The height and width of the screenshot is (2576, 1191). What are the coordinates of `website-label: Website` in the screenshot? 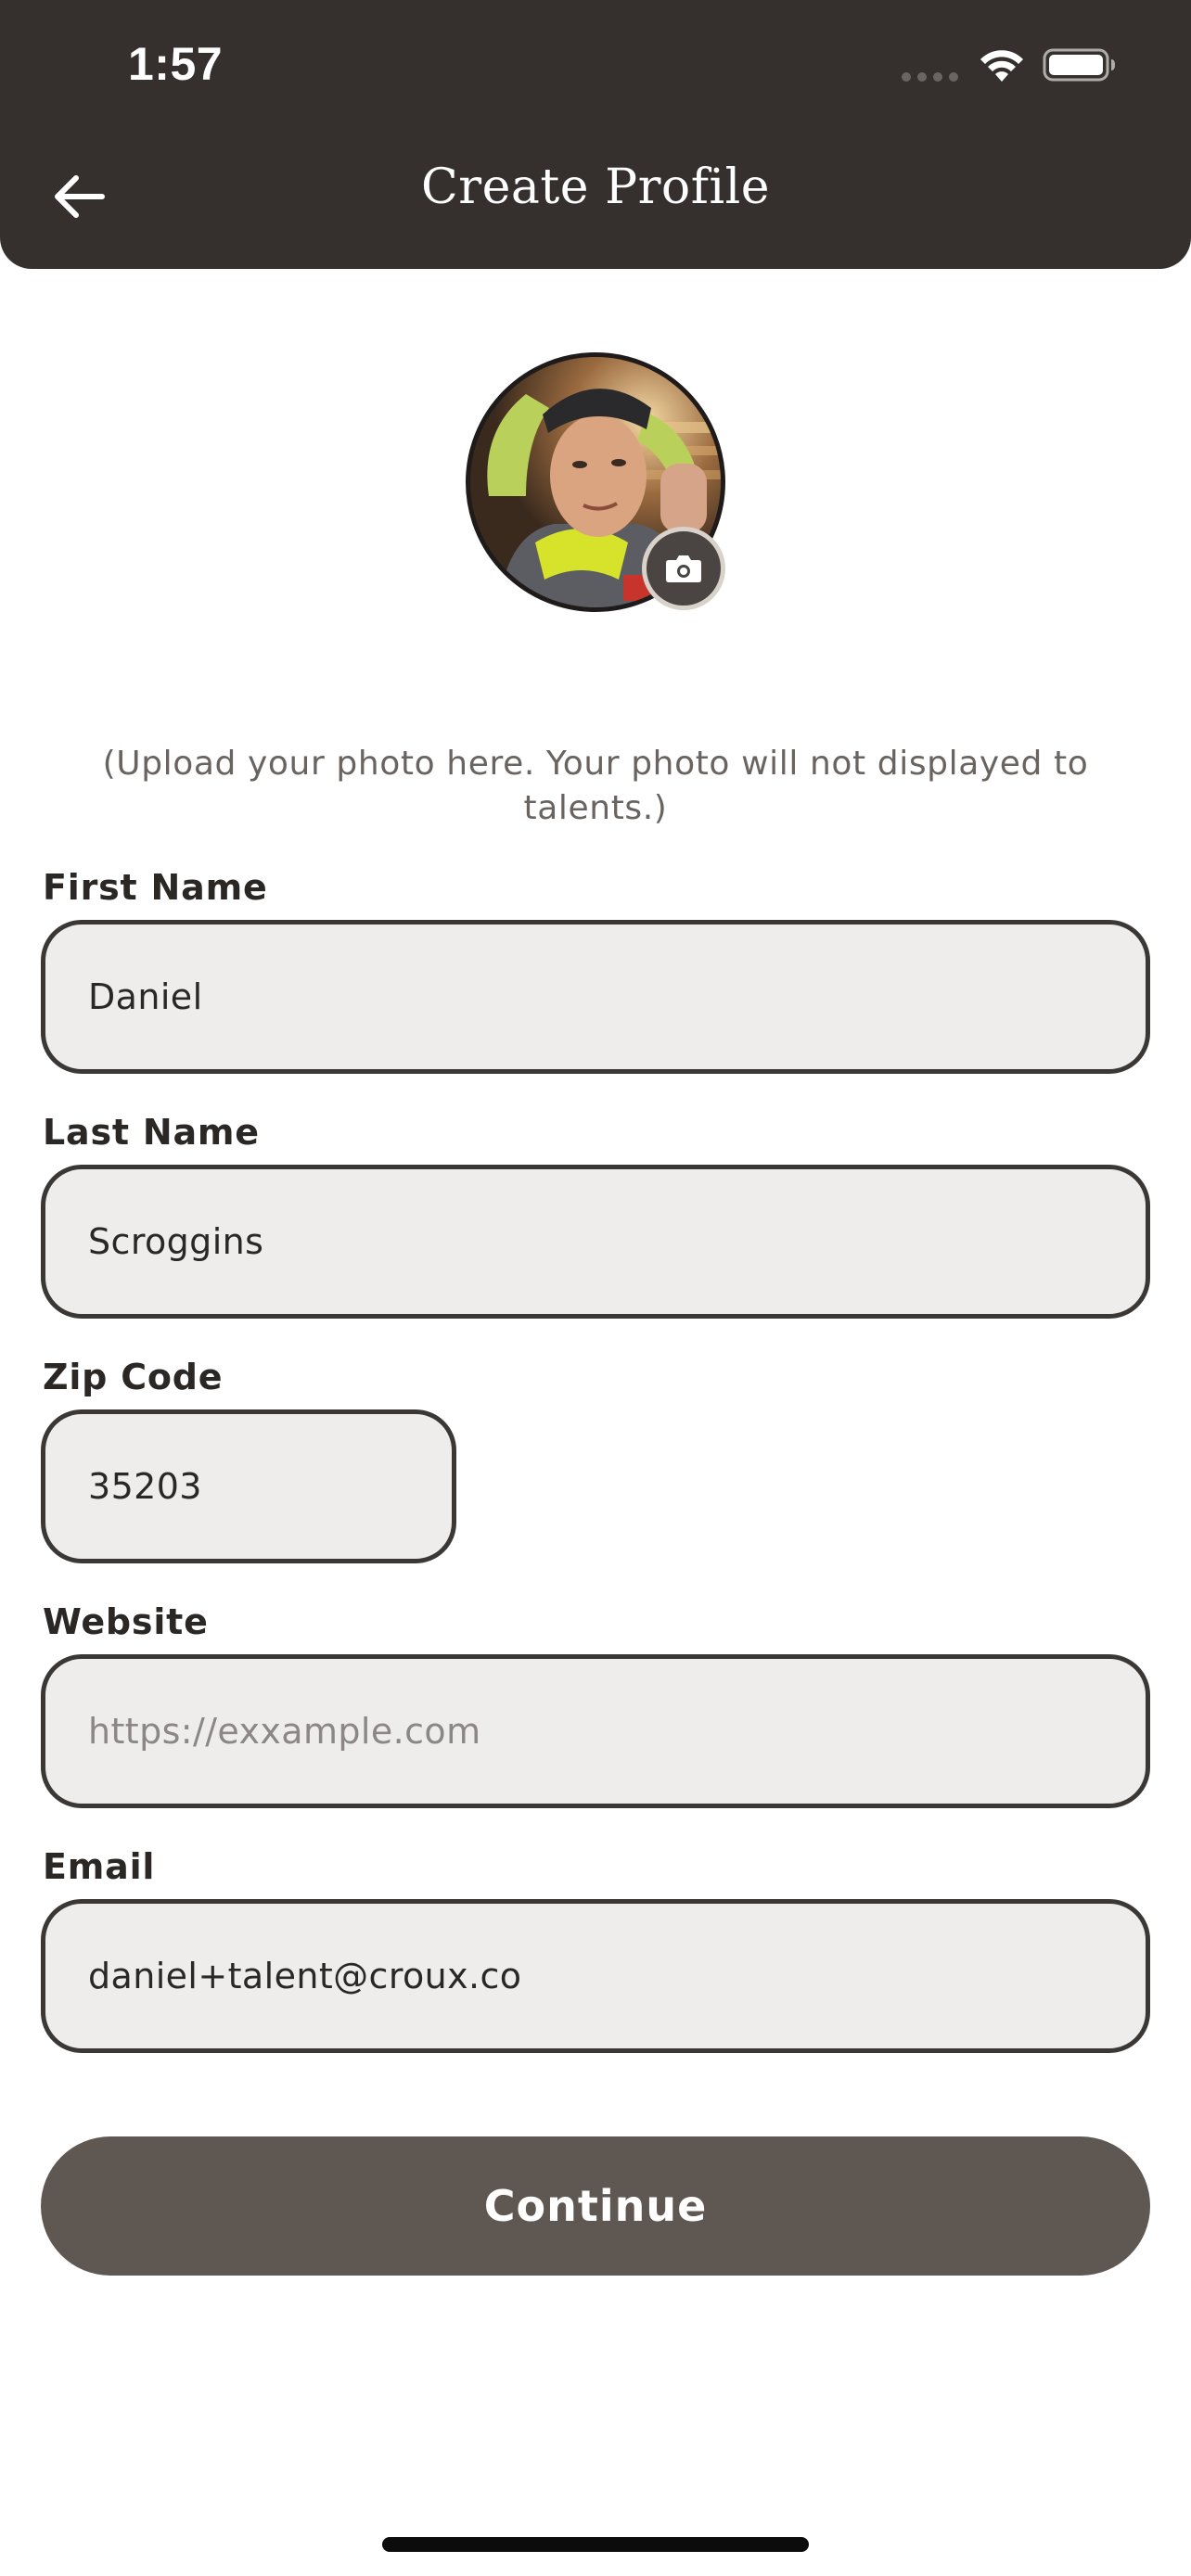 It's located at (126, 1621).